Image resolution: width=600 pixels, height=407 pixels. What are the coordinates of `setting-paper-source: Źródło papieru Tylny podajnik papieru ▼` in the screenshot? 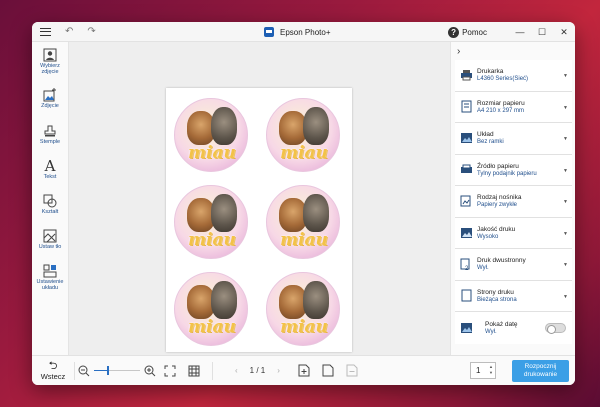 It's located at (513, 170).